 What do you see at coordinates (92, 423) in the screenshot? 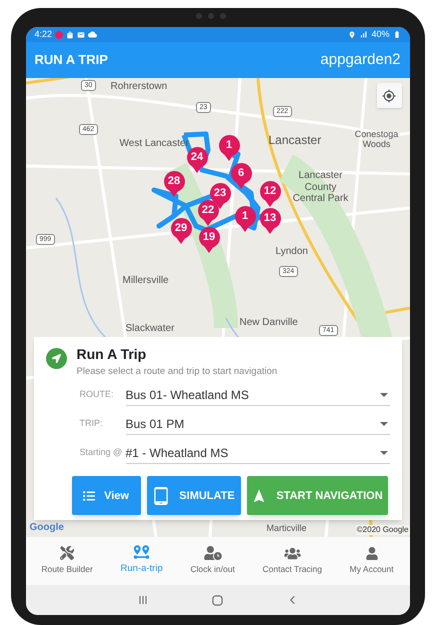
I see `field-label: TRIP:` at bounding box center [92, 423].